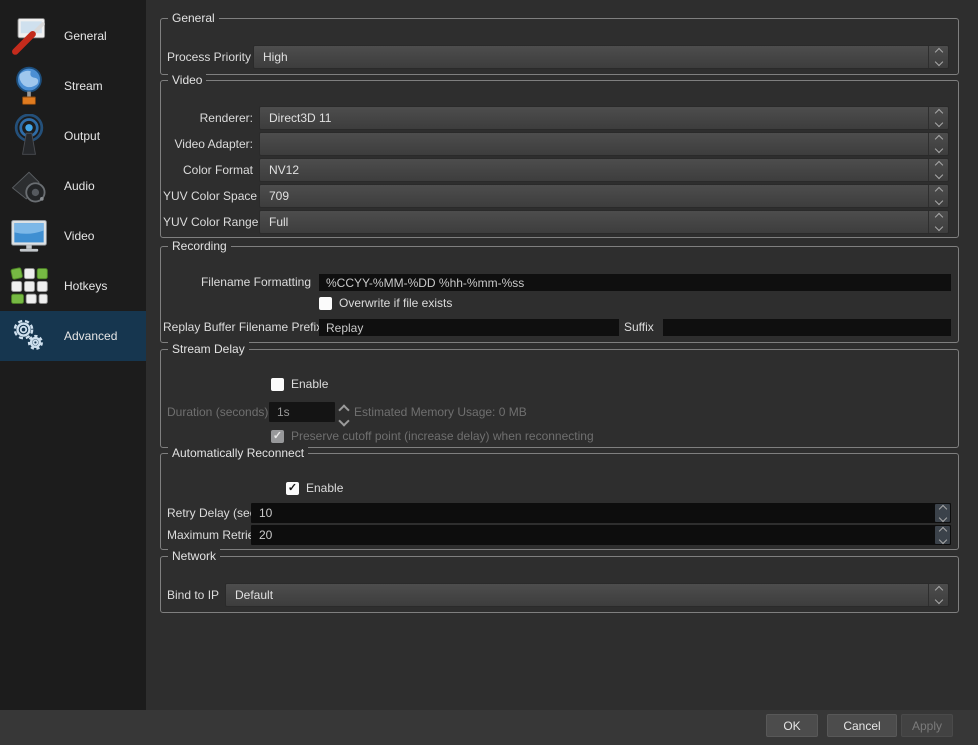 Image resolution: width=978 pixels, height=745 pixels. What do you see at coordinates (639, 327) in the screenshot?
I see `replay-suffix-label: Suffix` at bounding box center [639, 327].